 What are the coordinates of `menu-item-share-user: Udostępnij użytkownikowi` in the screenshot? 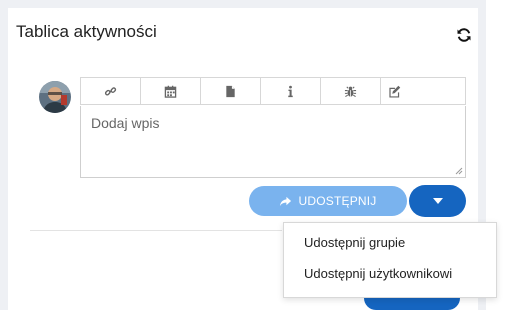 It's located at (378, 273).